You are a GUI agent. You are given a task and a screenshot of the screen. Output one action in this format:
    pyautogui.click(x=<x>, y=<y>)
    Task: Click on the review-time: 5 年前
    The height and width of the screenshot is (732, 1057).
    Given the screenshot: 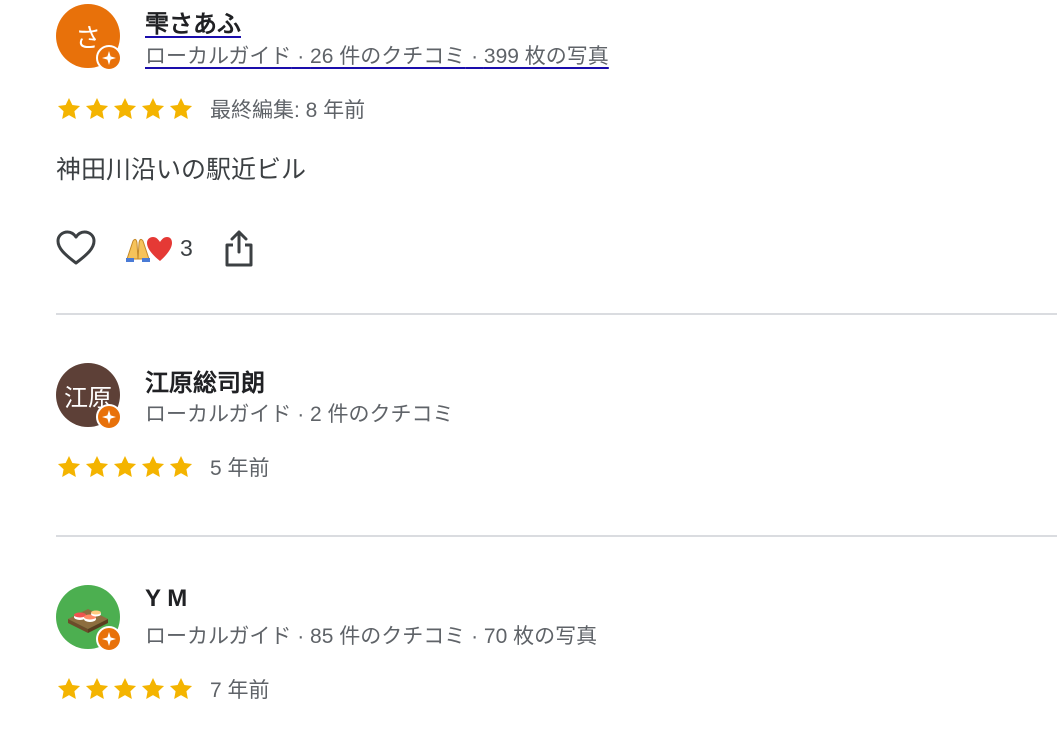 What is the action you would take?
    pyautogui.click(x=240, y=468)
    